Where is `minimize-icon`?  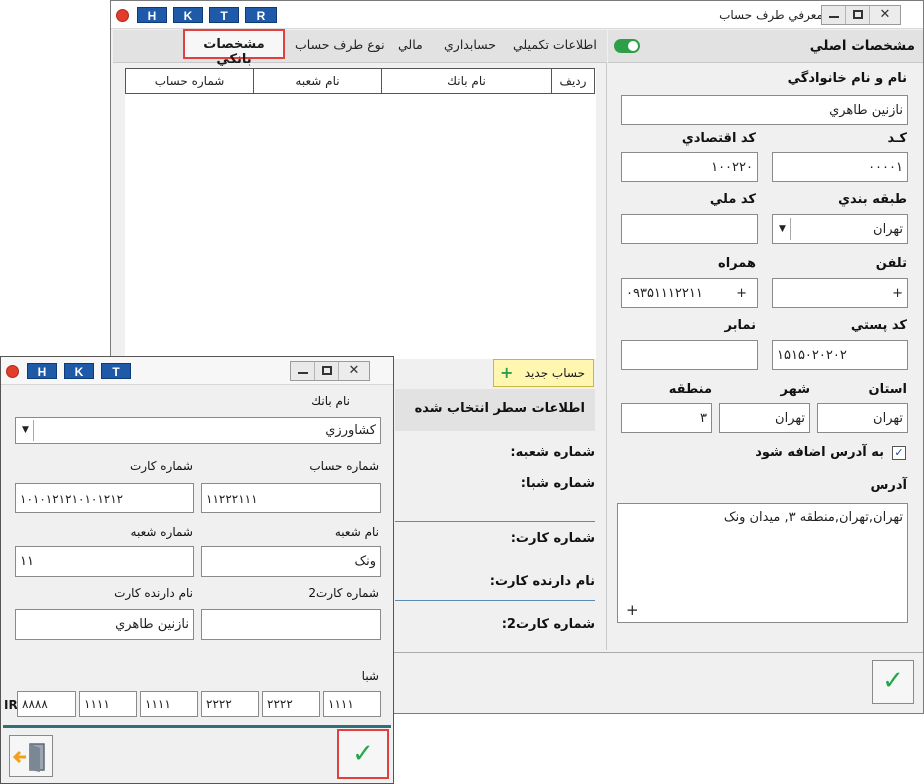
minimize-icon is located at coordinates (303, 373).